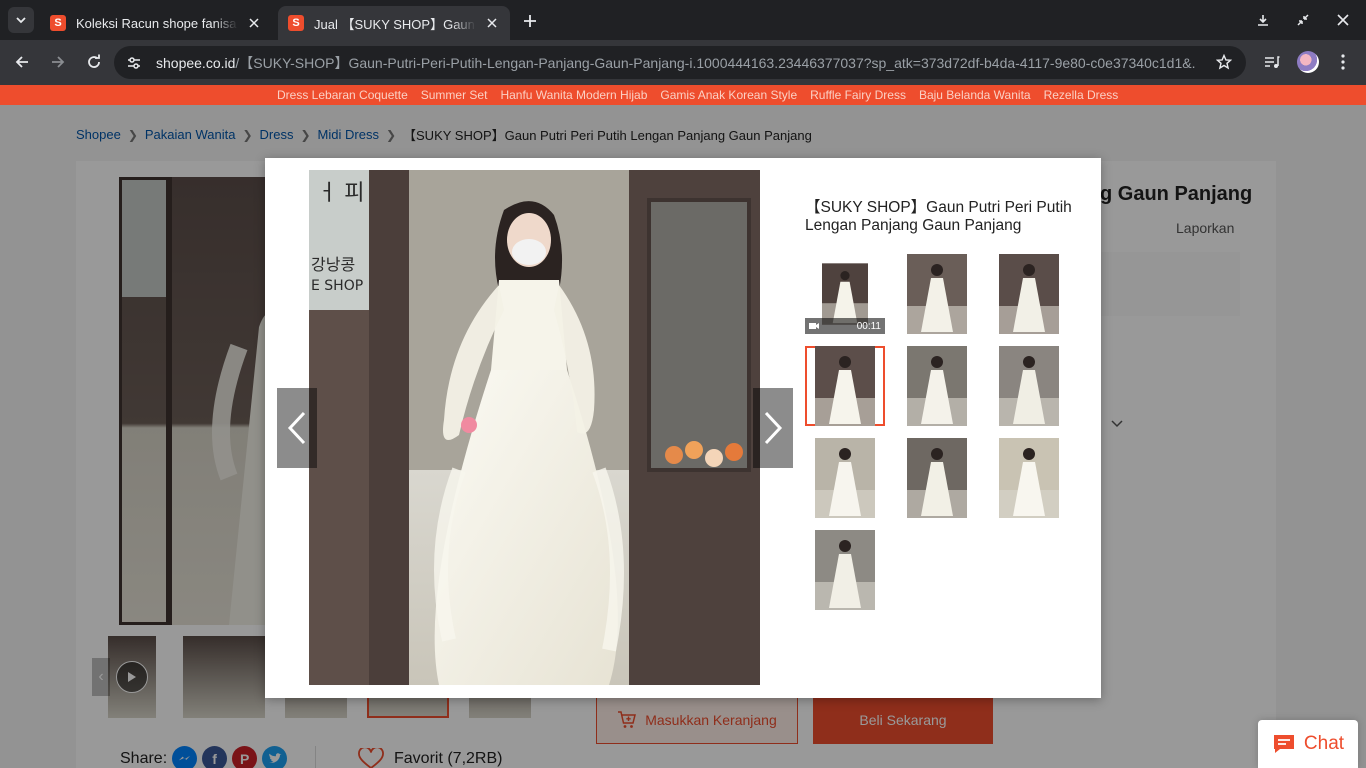  I want to click on tab-title: Koleksi Racun shope fanisa, P, so click(157, 23).